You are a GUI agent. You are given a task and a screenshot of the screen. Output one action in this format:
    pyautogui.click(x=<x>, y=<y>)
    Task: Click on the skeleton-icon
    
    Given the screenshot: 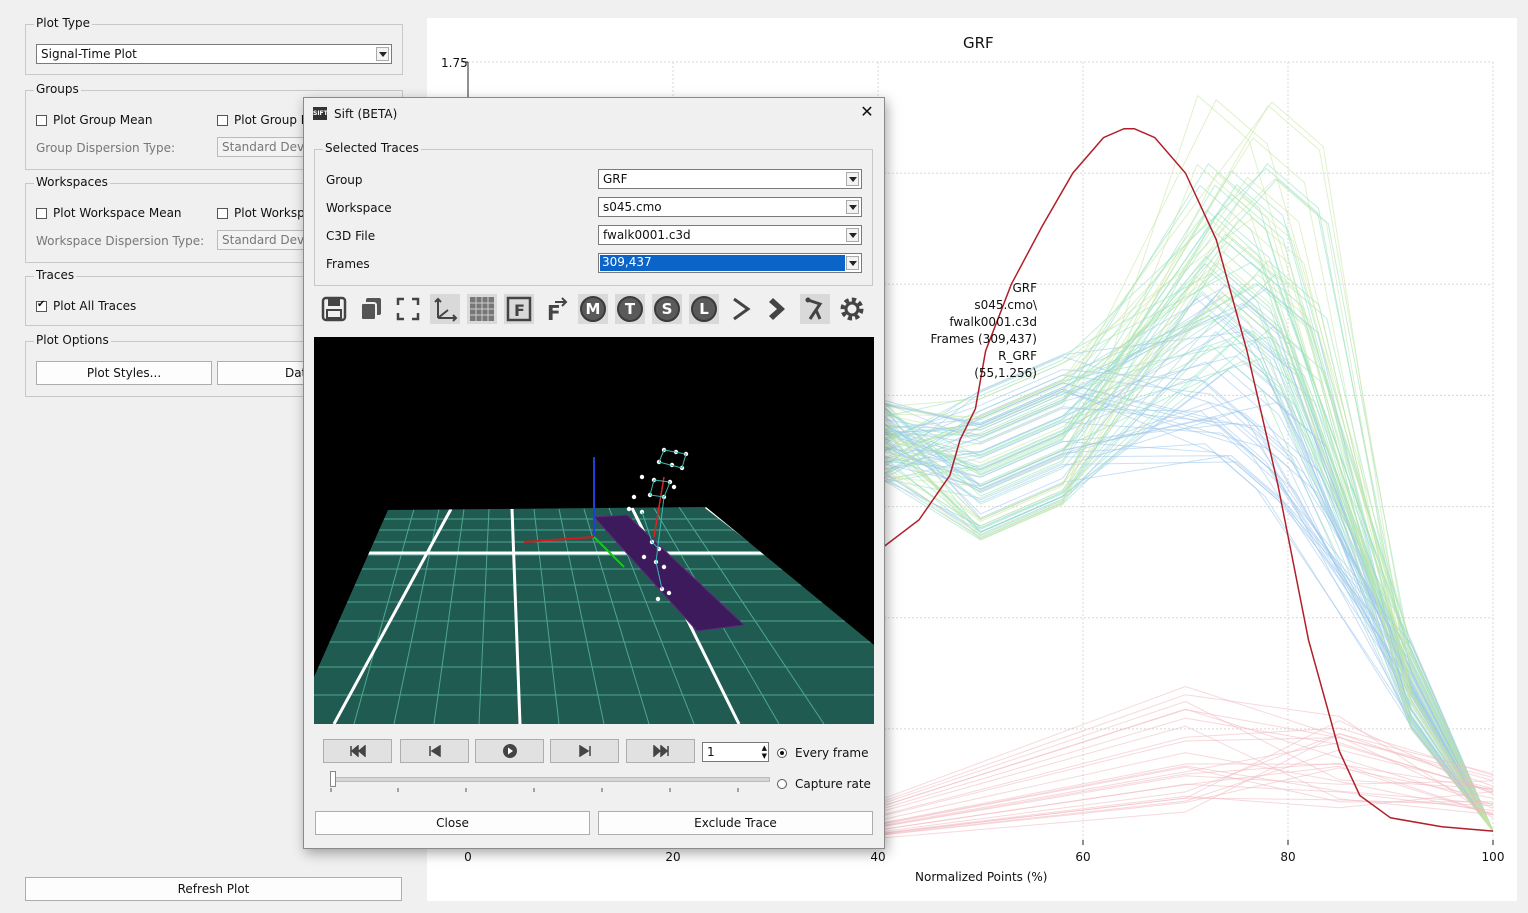 What is the action you would take?
    pyautogui.click(x=815, y=309)
    